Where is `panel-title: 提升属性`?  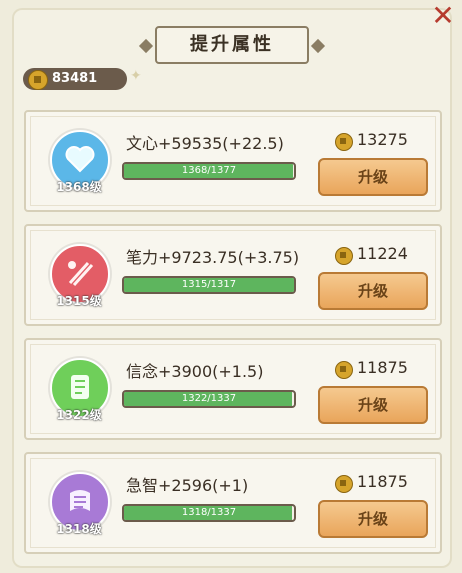
panel-title: 提升属性 is located at coordinates (232, 45).